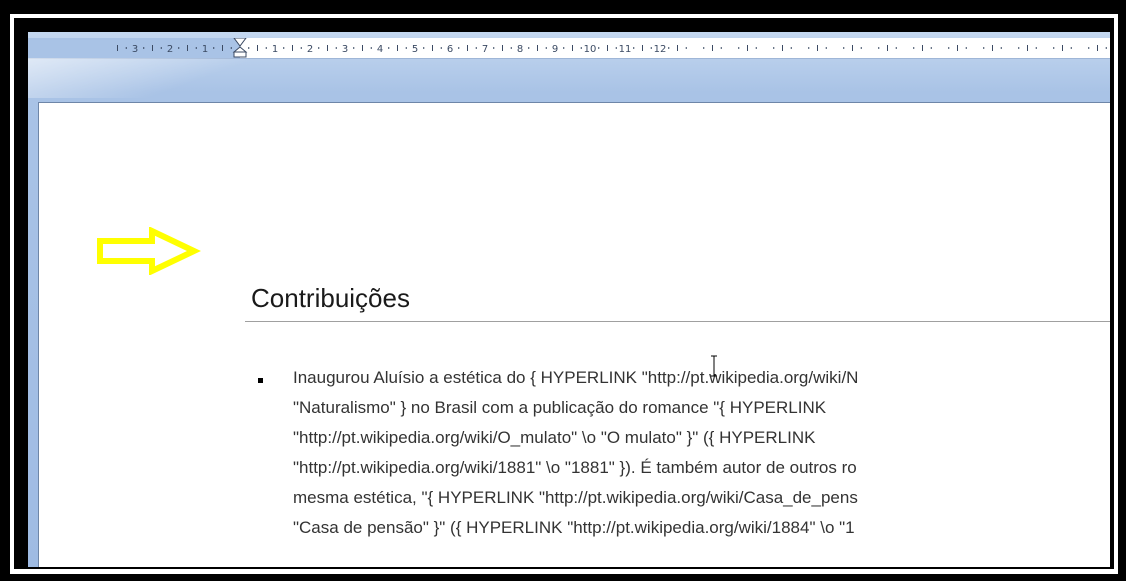  What do you see at coordinates (138, 78) in the screenshot?
I see `ruler-highlight` at bounding box center [138, 78].